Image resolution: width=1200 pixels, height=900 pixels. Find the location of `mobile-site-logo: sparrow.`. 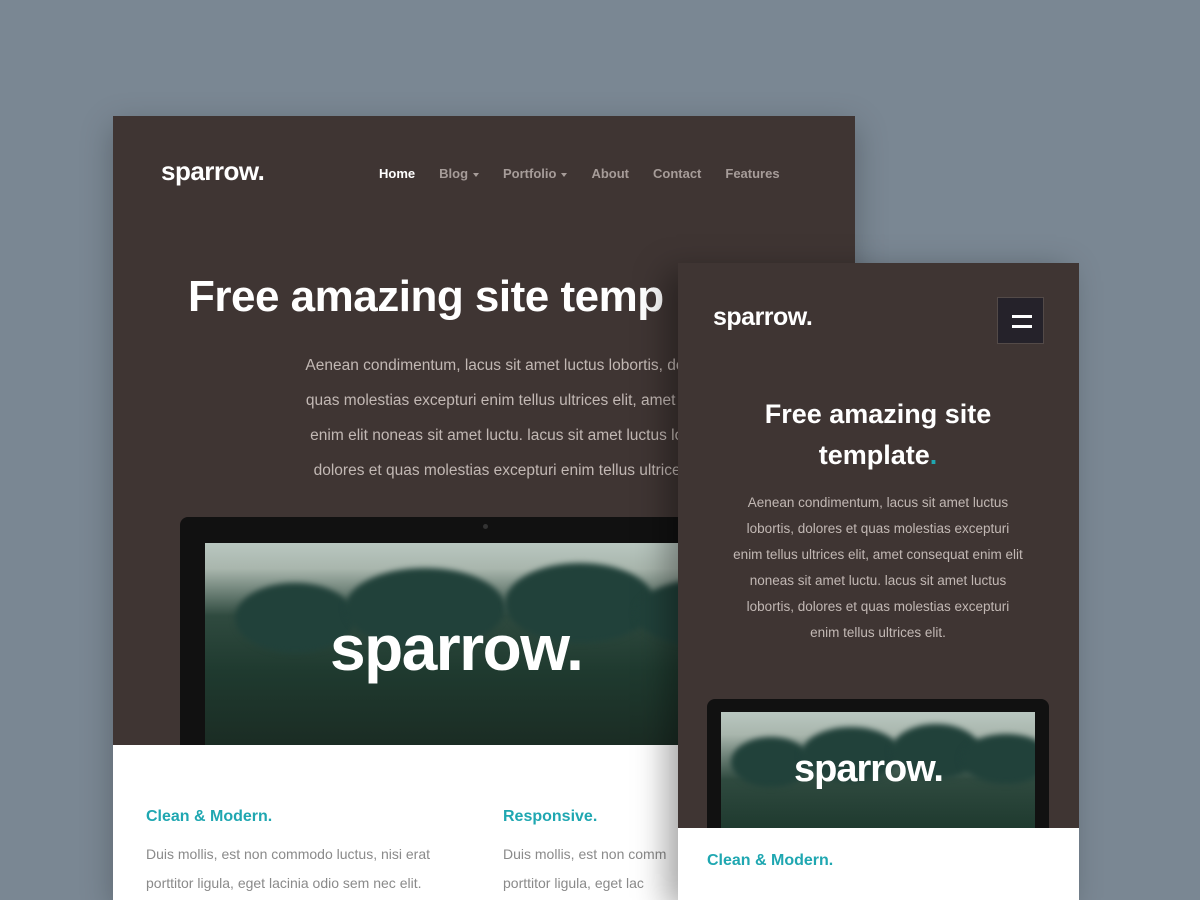

mobile-site-logo: sparrow. is located at coordinates (763, 317).